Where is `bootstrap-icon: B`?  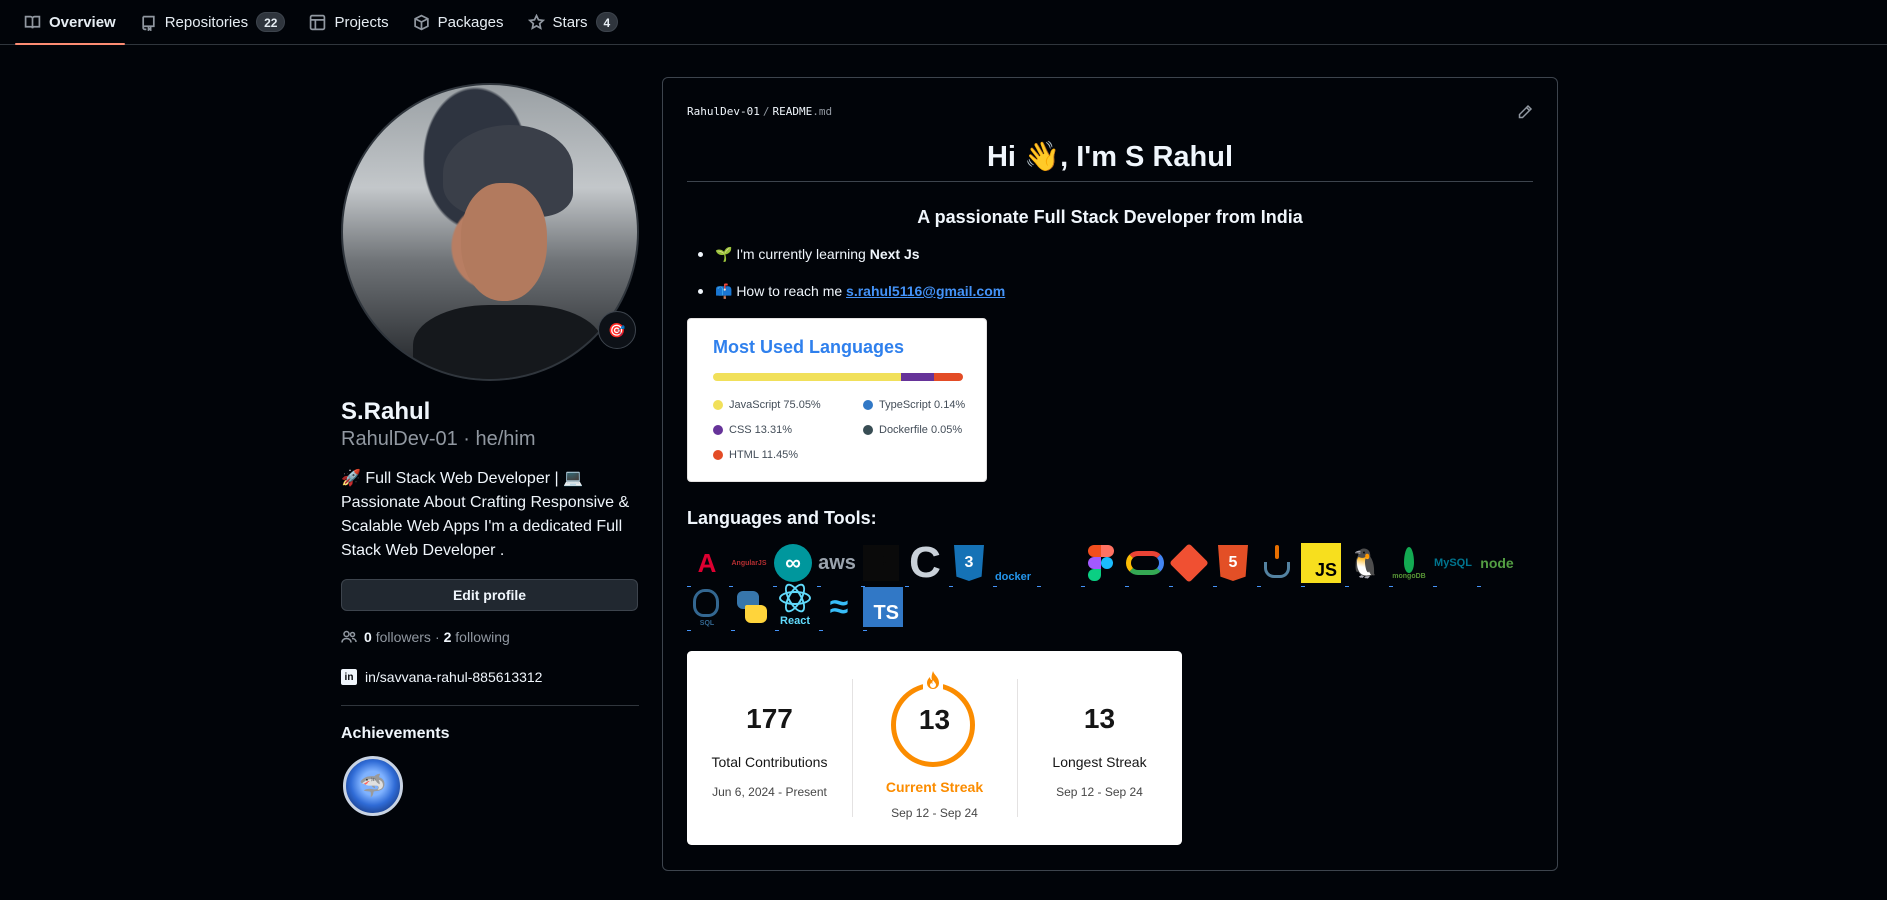
bootstrap-icon: B is located at coordinates (881, 565).